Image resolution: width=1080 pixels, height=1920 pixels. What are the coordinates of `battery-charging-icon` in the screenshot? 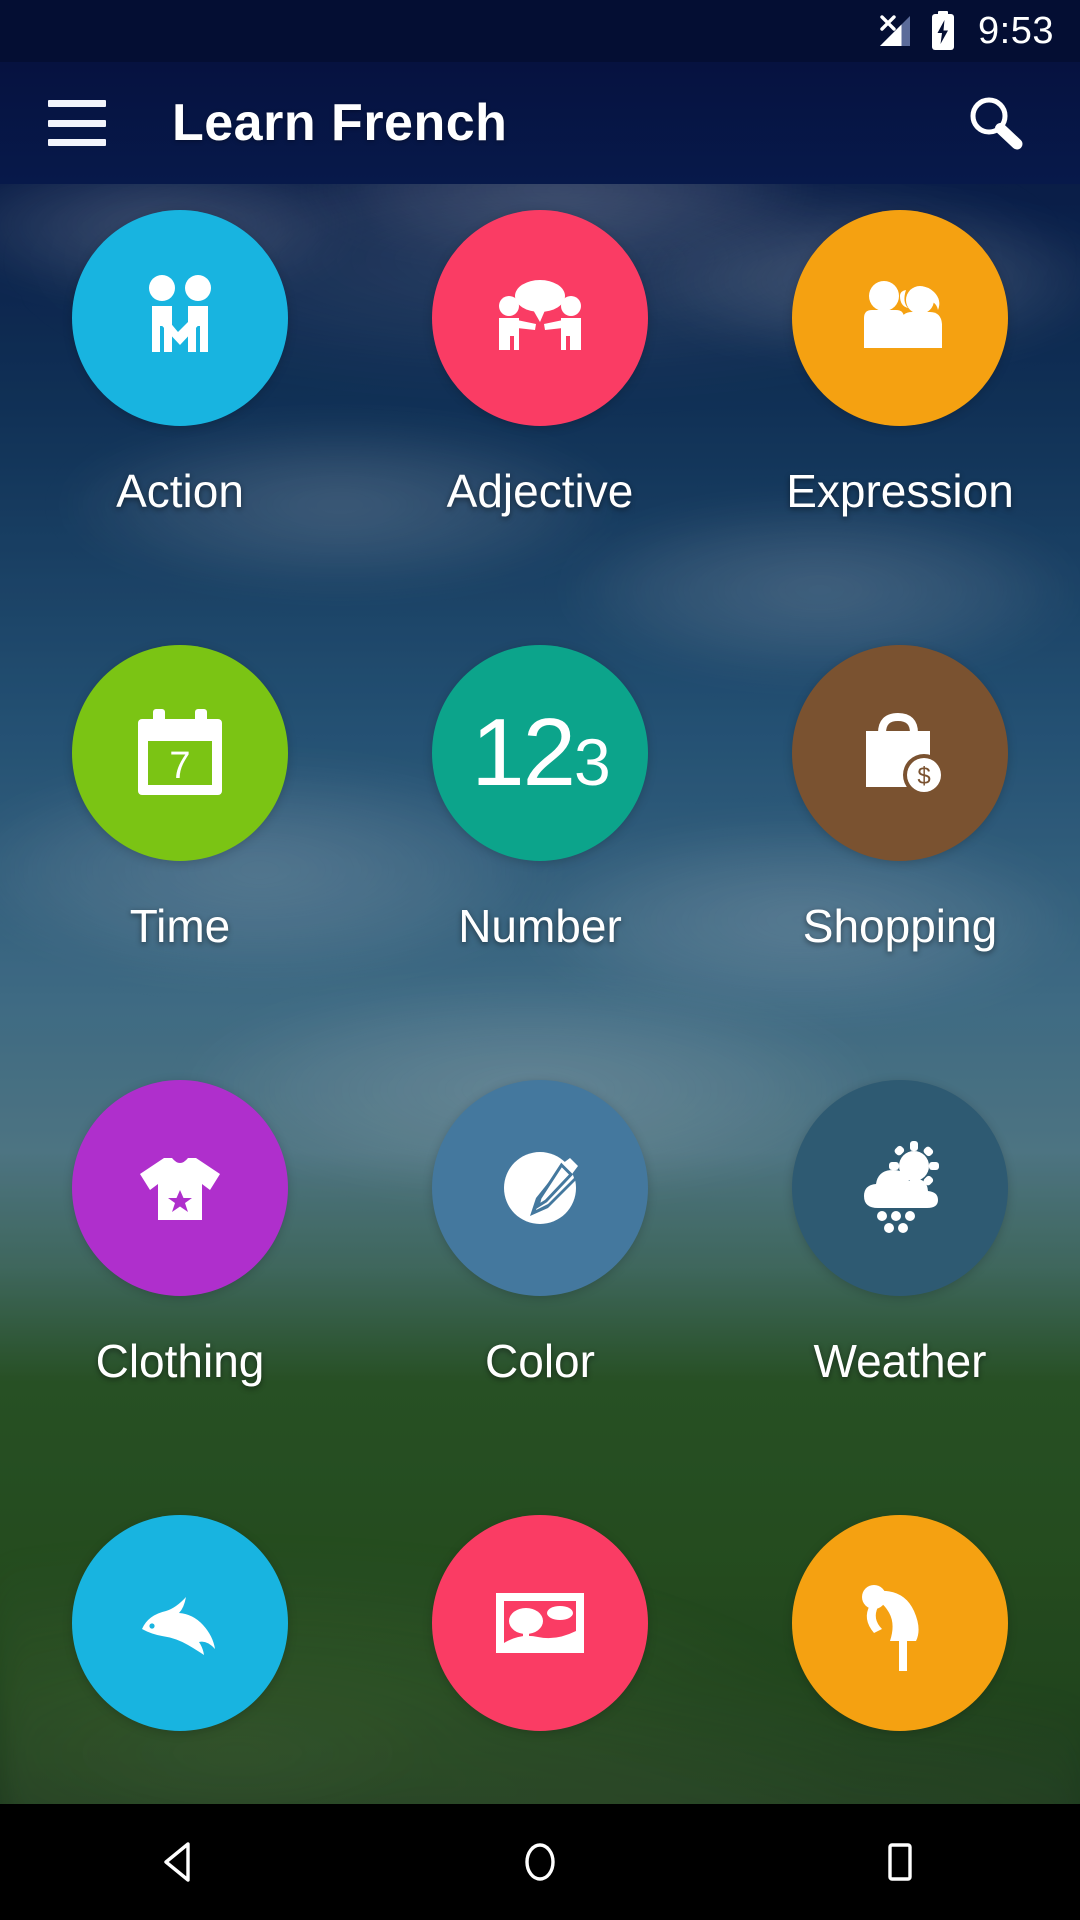 It's located at (943, 31).